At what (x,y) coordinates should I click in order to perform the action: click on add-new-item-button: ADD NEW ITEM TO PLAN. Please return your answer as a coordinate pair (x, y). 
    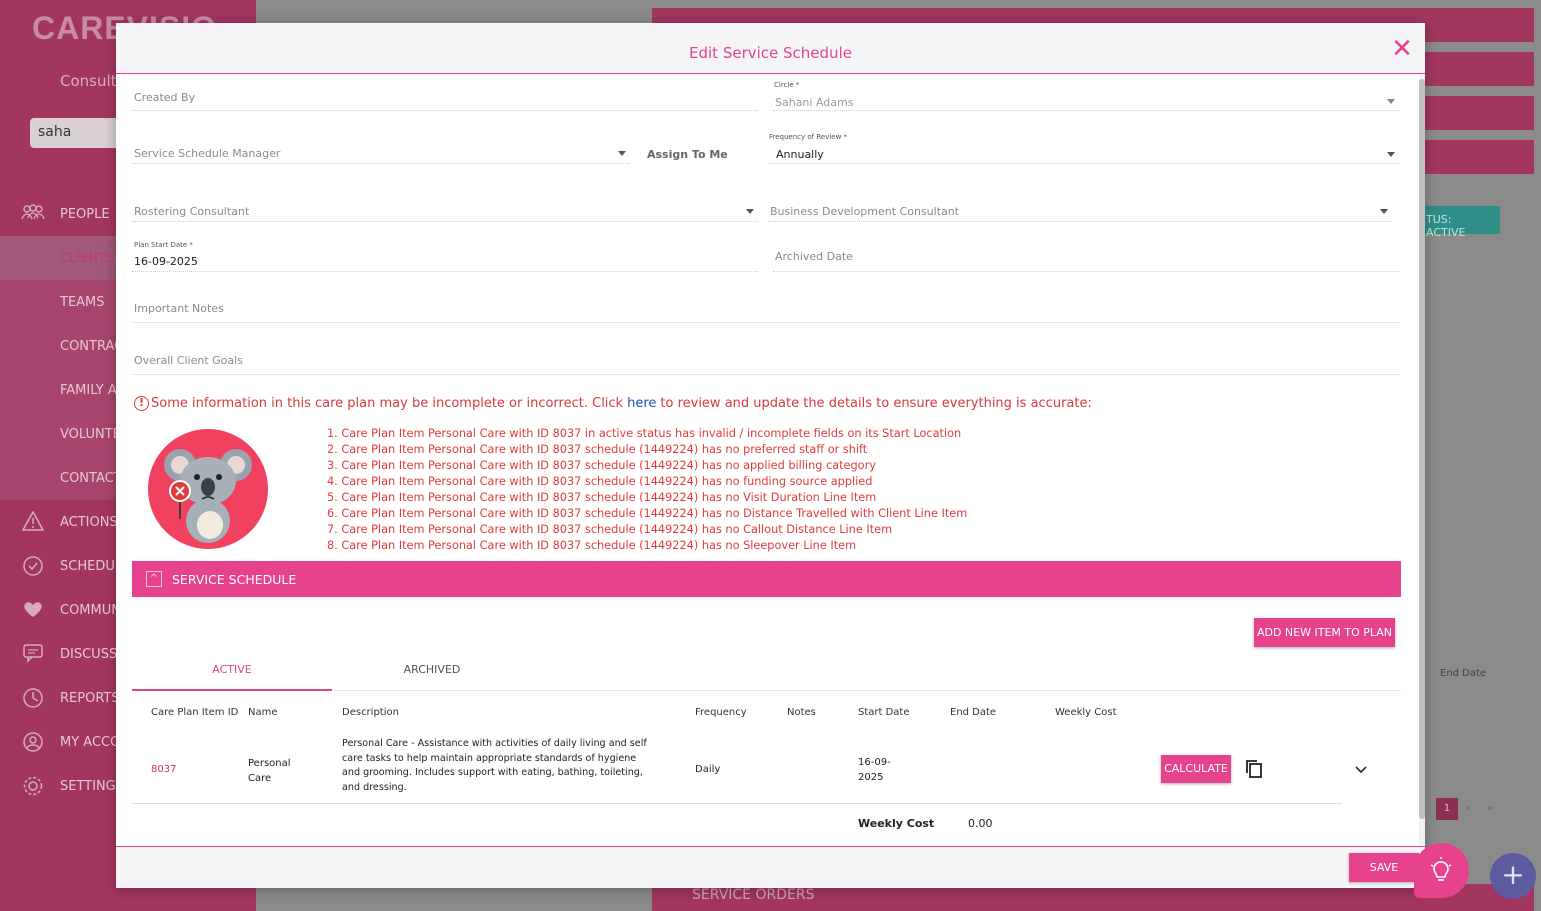
    Looking at the image, I should click on (1324, 632).